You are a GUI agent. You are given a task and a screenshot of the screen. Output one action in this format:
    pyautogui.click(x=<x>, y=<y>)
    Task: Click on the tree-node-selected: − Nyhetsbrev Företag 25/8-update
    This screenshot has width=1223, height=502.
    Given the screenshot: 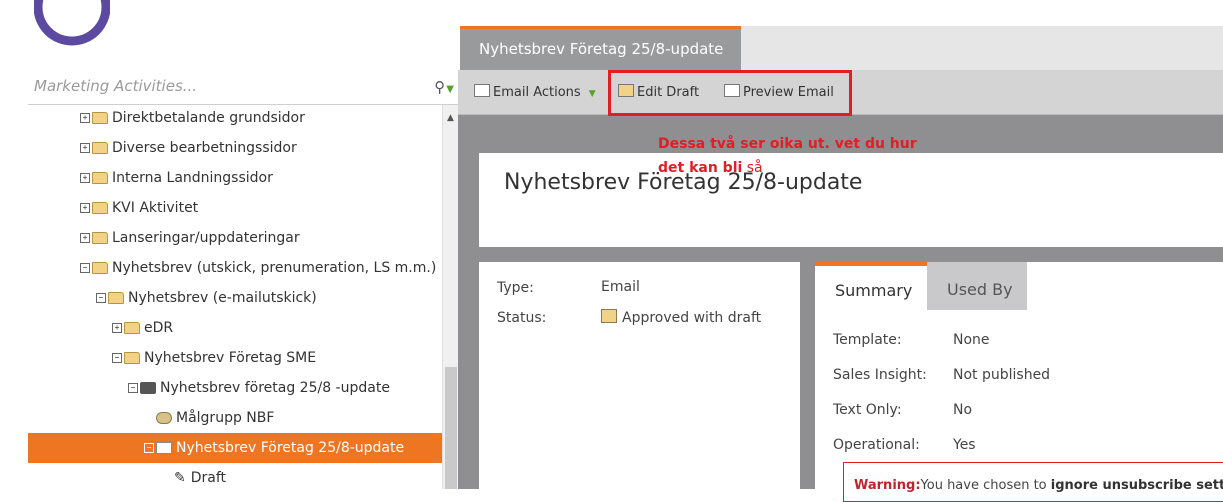 What is the action you would take?
    pyautogui.click(x=235, y=448)
    